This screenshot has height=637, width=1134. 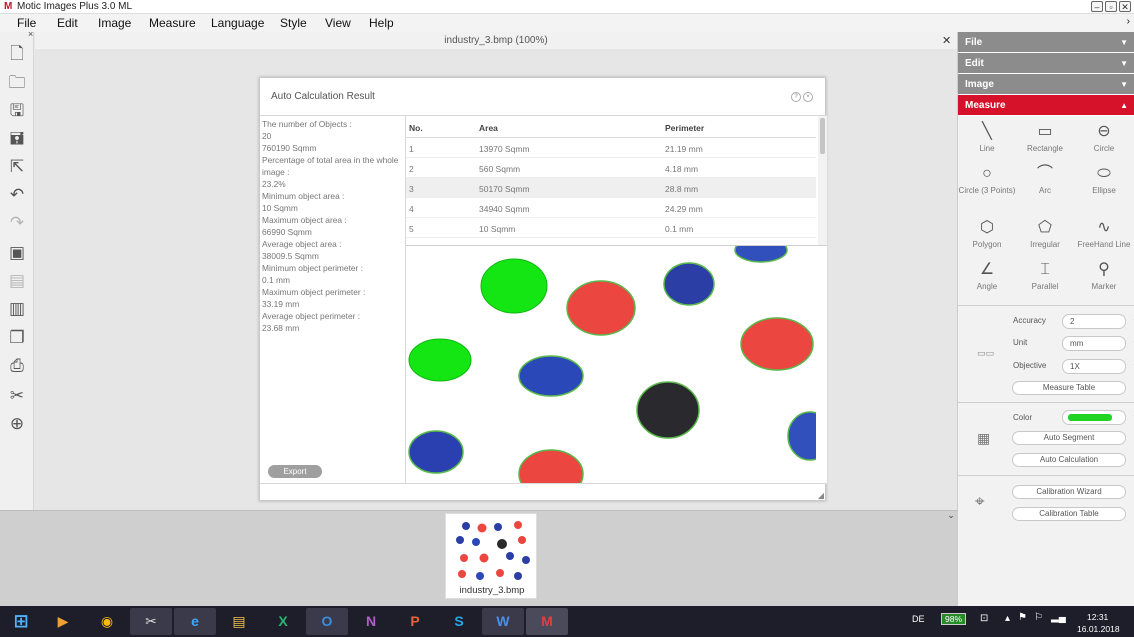 I want to click on save-as-icon: 🖬, so click(x=17, y=139).